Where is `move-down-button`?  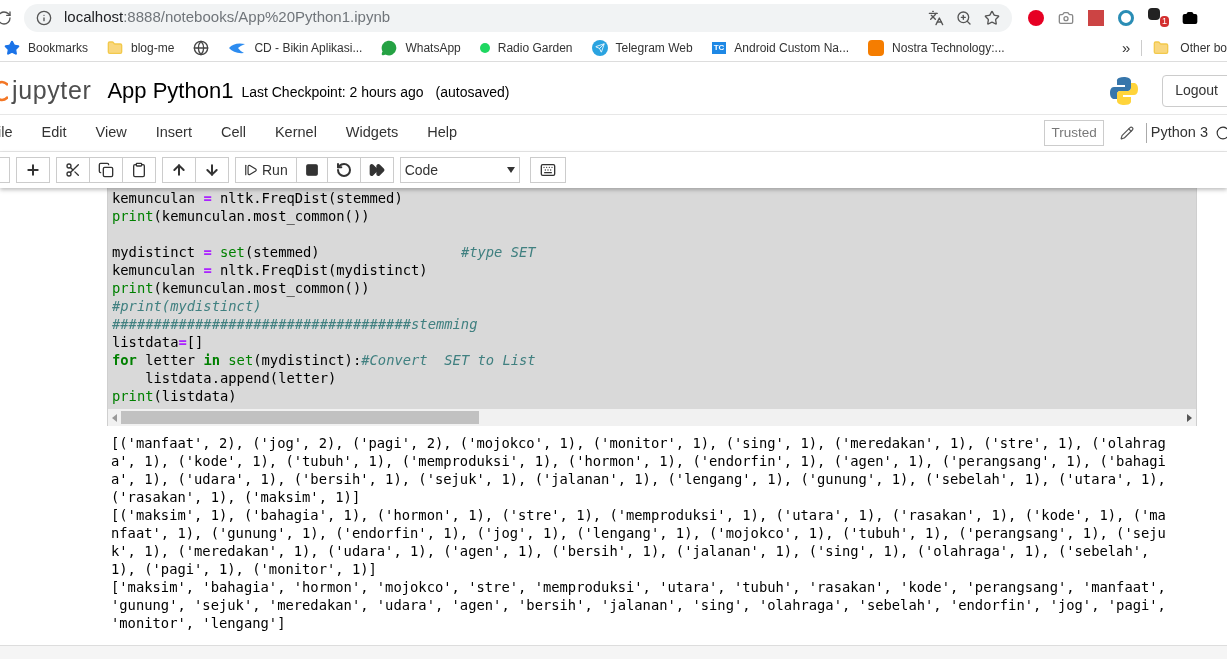 move-down-button is located at coordinates (212, 170).